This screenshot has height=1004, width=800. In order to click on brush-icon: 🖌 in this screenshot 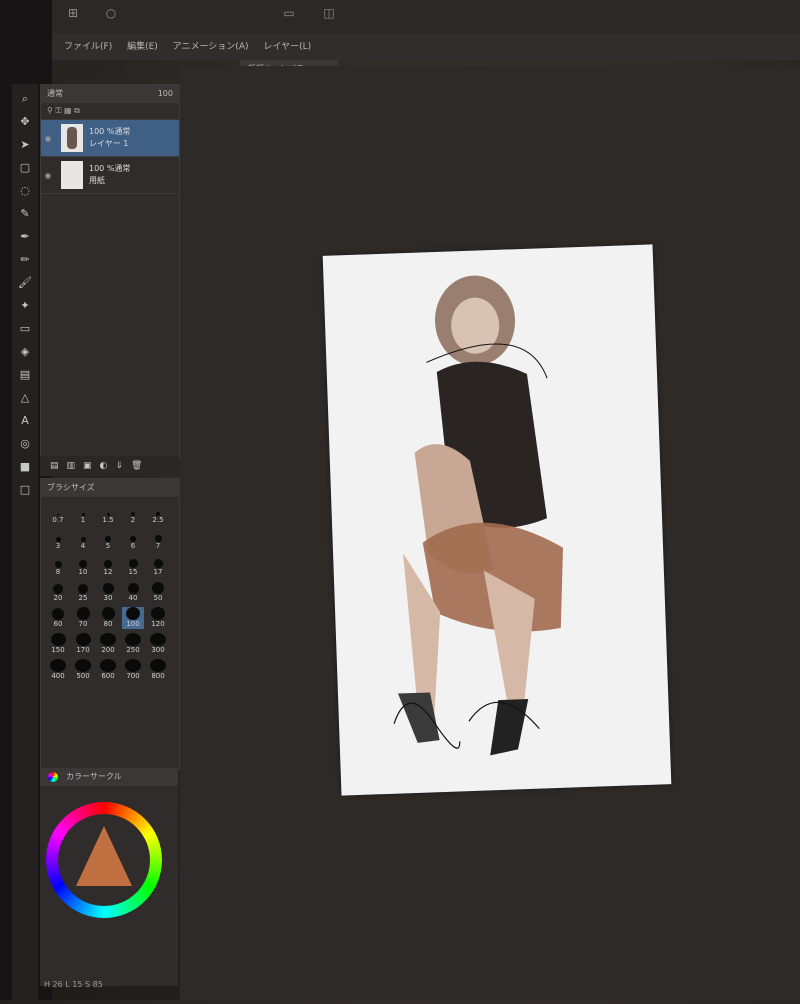, I will do `click(25, 283)`.